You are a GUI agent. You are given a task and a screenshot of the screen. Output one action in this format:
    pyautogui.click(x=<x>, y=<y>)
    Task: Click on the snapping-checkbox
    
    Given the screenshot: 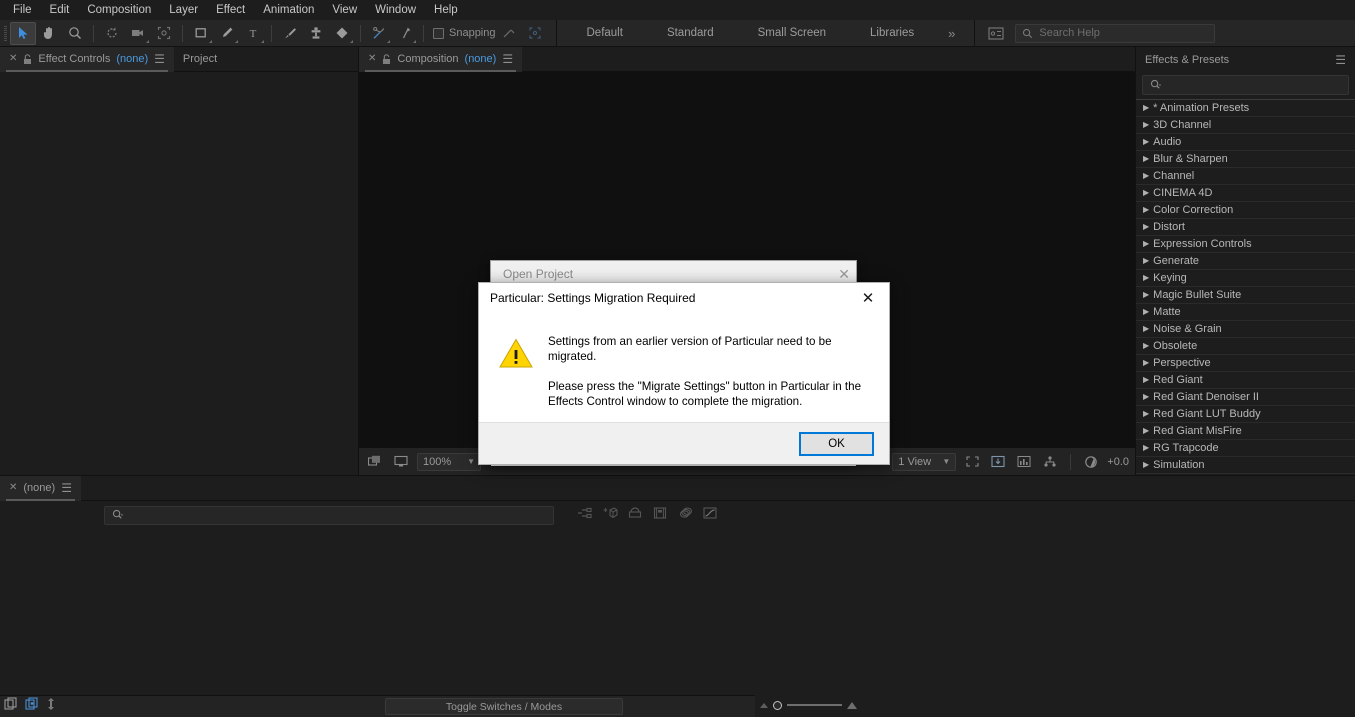 What is the action you would take?
    pyautogui.click(x=438, y=33)
    